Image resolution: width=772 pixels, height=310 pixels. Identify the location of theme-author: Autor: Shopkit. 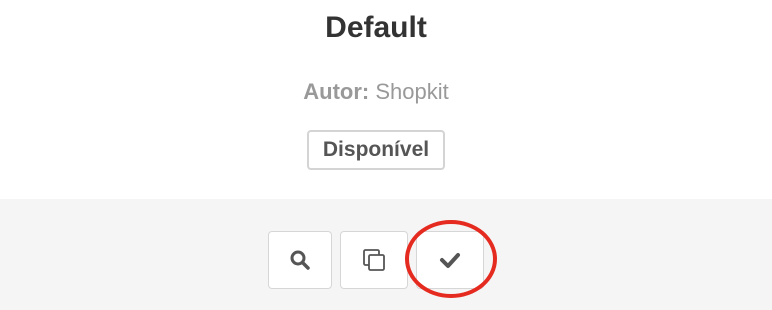
(376, 92).